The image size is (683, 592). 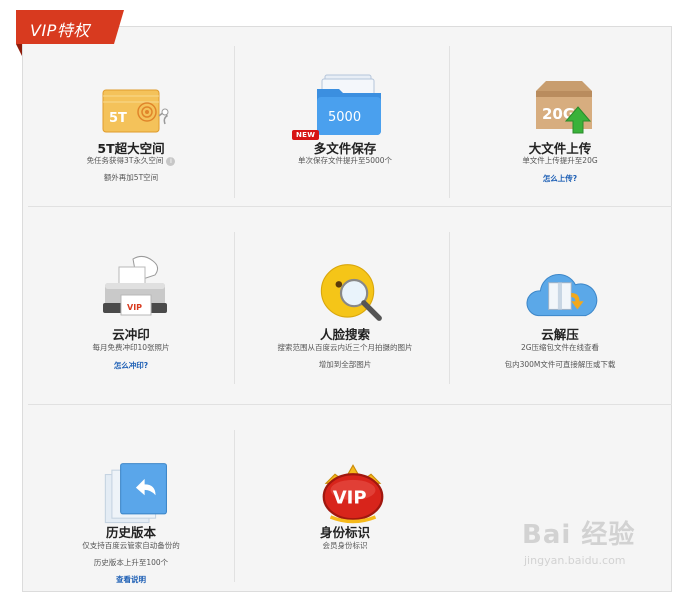 I want to click on info-icon: i, so click(x=171, y=161).